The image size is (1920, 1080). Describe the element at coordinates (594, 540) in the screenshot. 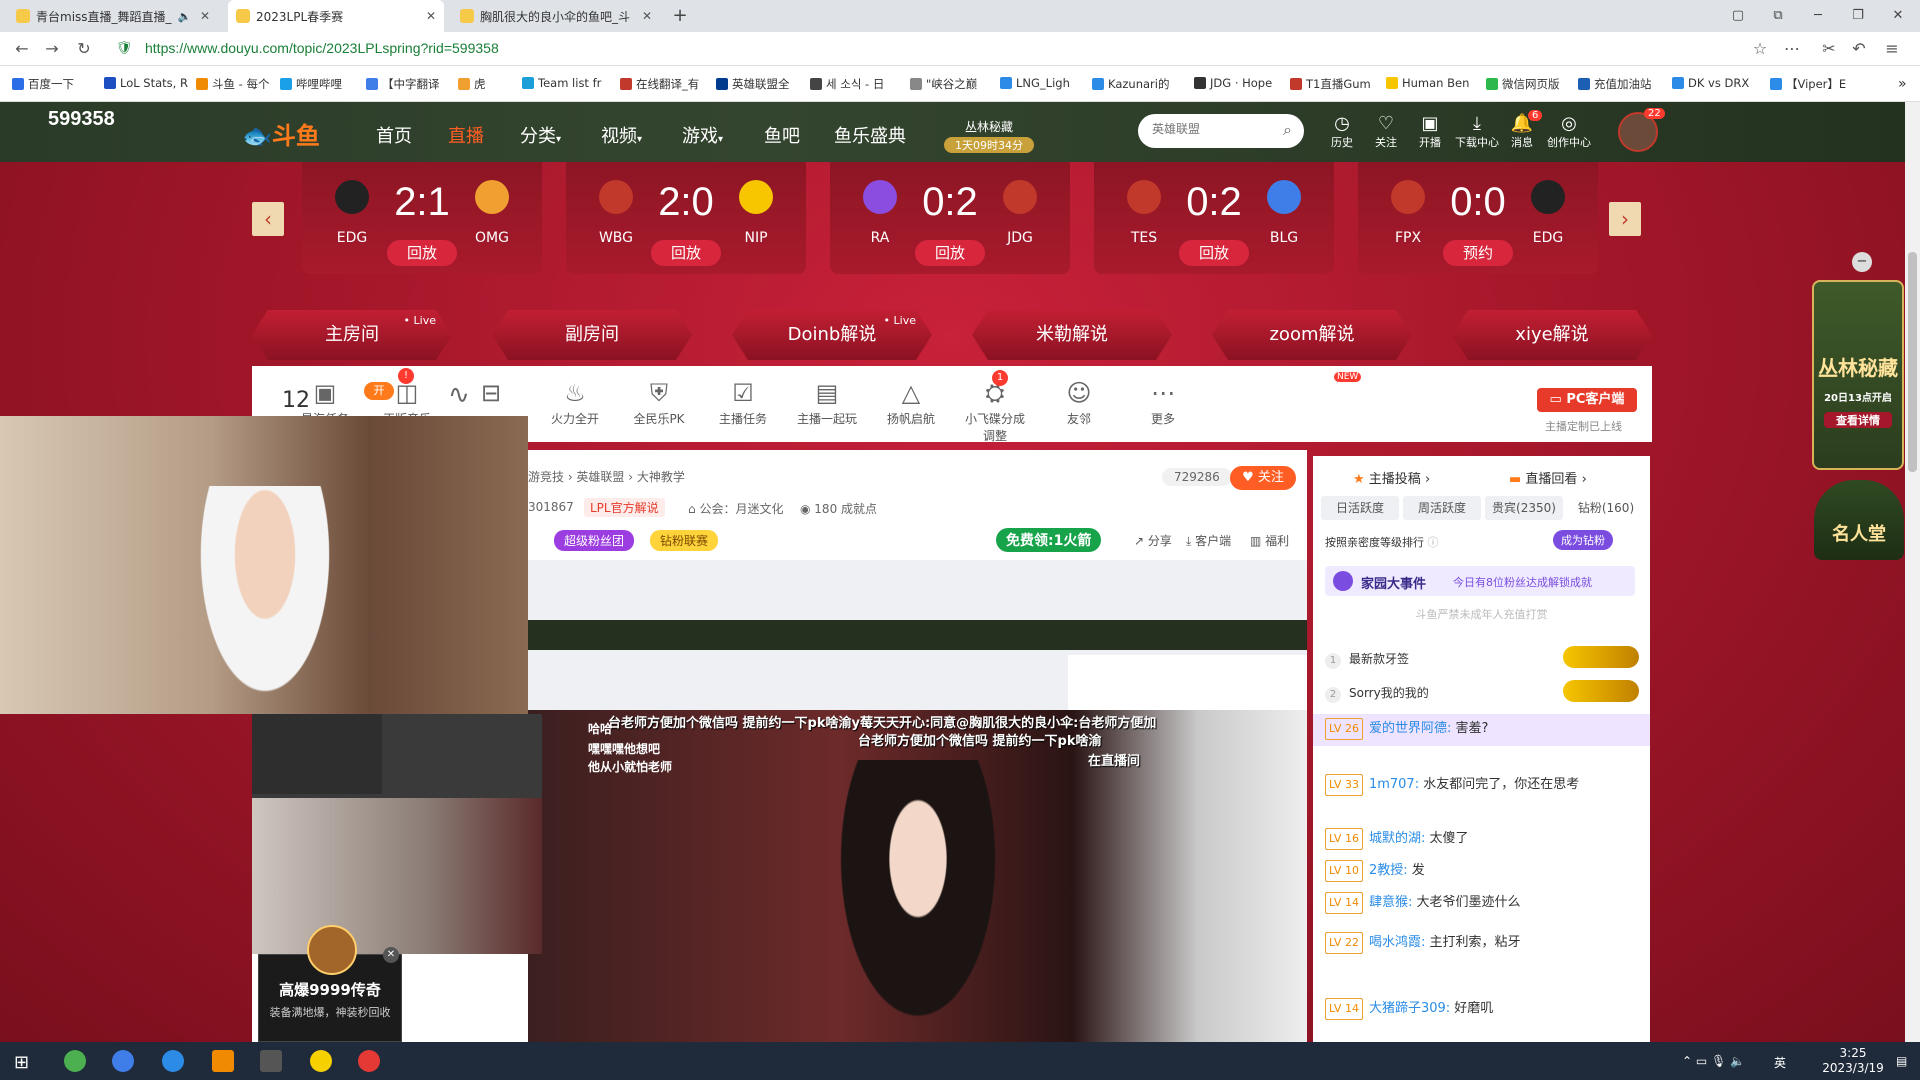

I see `fan-group-button: 超级粉丝团` at that location.